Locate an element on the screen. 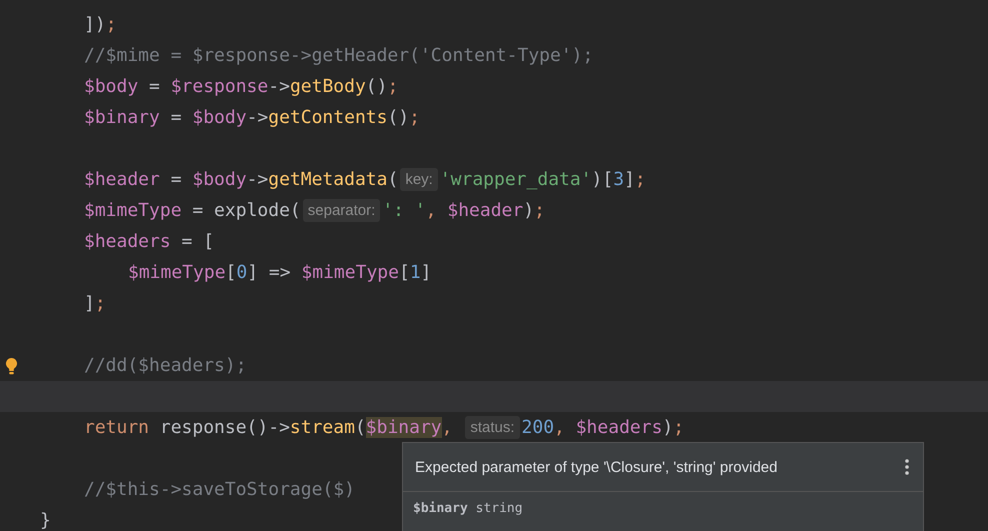  highlighted-variable: $binary is located at coordinates (404, 427).